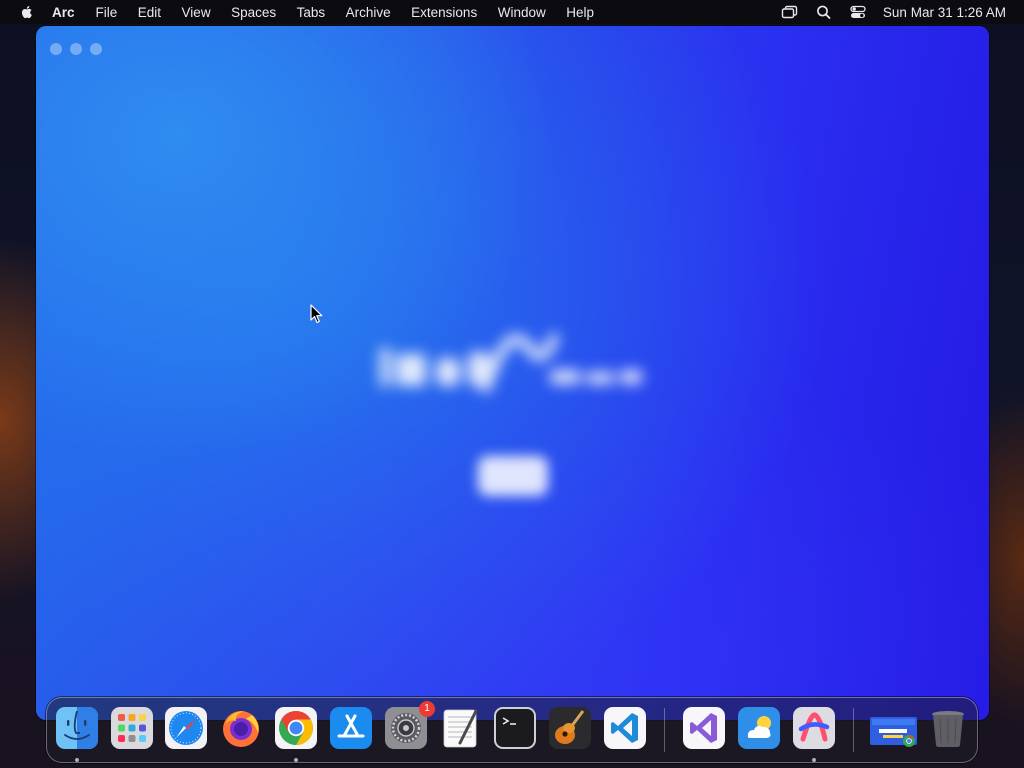 This screenshot has height=768, width=1024. I want to click on menu-file: File, so click(107, 12).